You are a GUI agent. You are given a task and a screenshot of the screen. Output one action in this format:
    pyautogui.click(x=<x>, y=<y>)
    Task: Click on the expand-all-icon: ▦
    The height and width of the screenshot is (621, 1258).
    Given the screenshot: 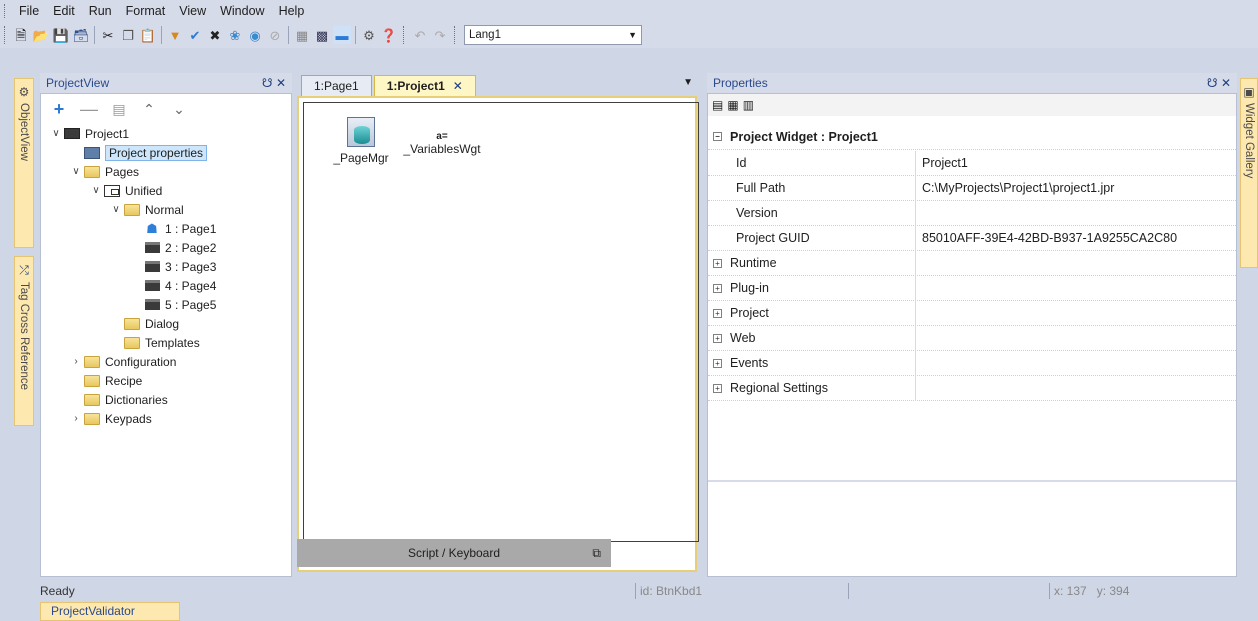 What is the action you would take?
    pyautogui.click(x=732, y=105)
    